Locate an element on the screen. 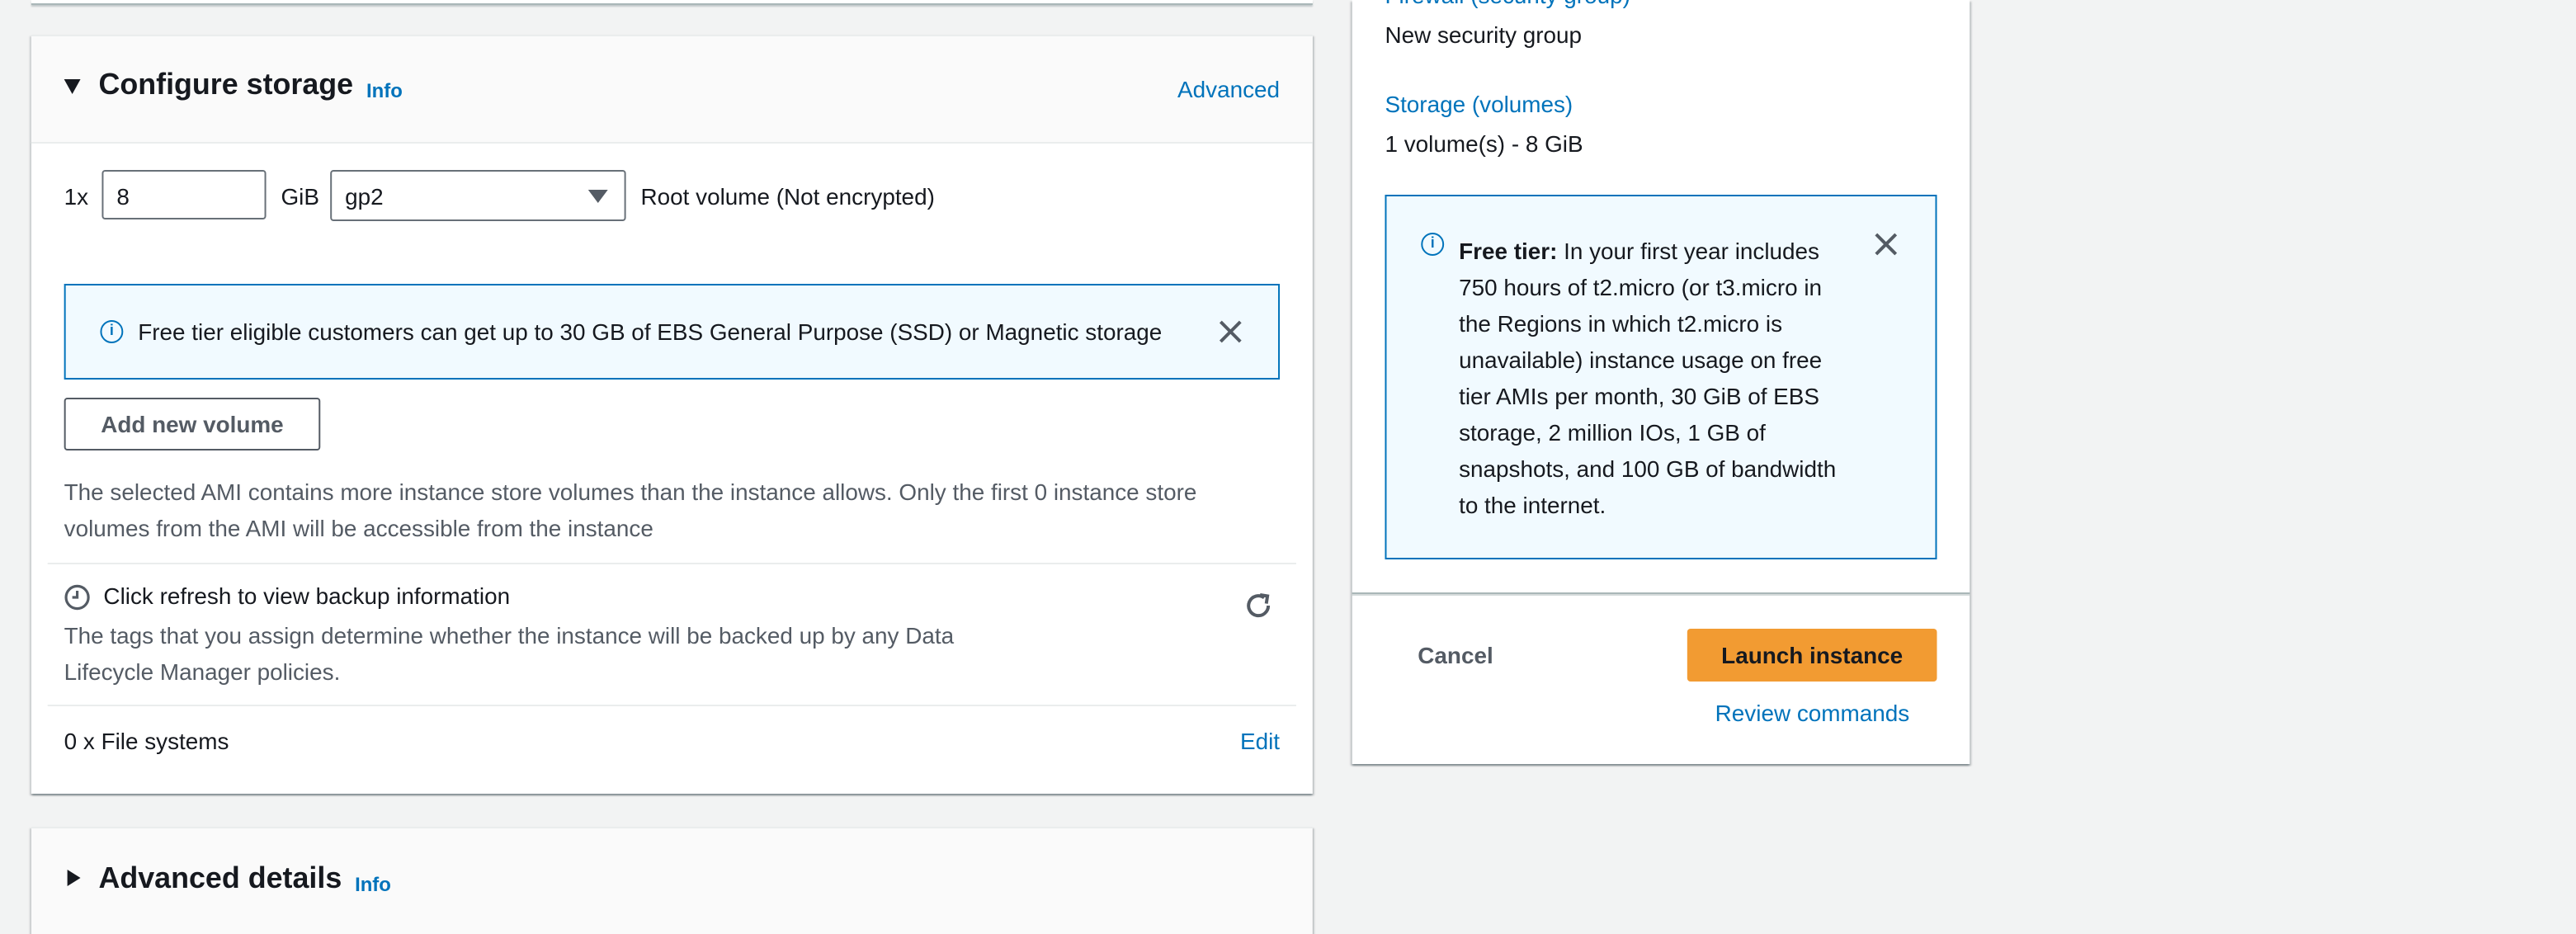 This screenshot has height=934, width=2576. advanced-details-panel: Advanced details Info is located at coordinates (672, 880).